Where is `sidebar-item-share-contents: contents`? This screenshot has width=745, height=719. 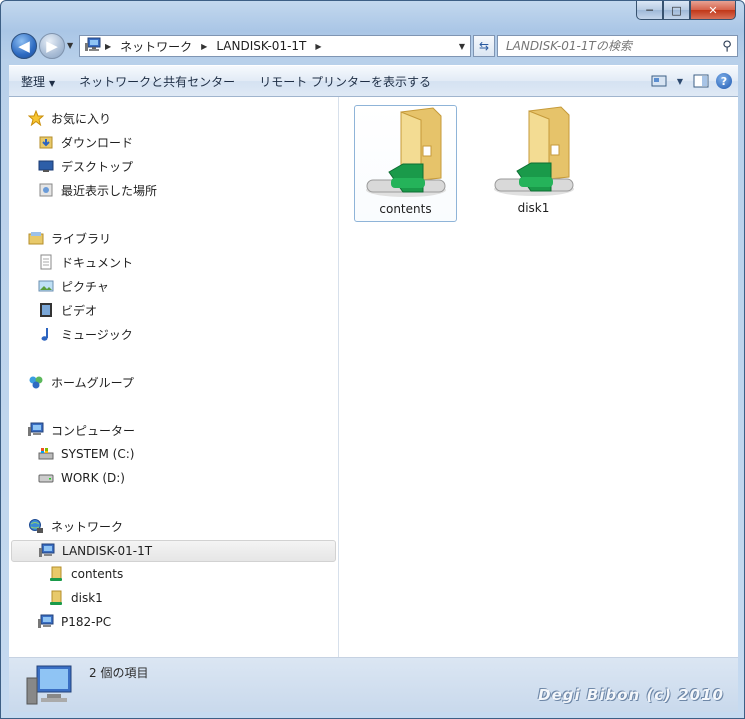
sidebar-item-share-contents: contents is located at coordinates (85, 574).